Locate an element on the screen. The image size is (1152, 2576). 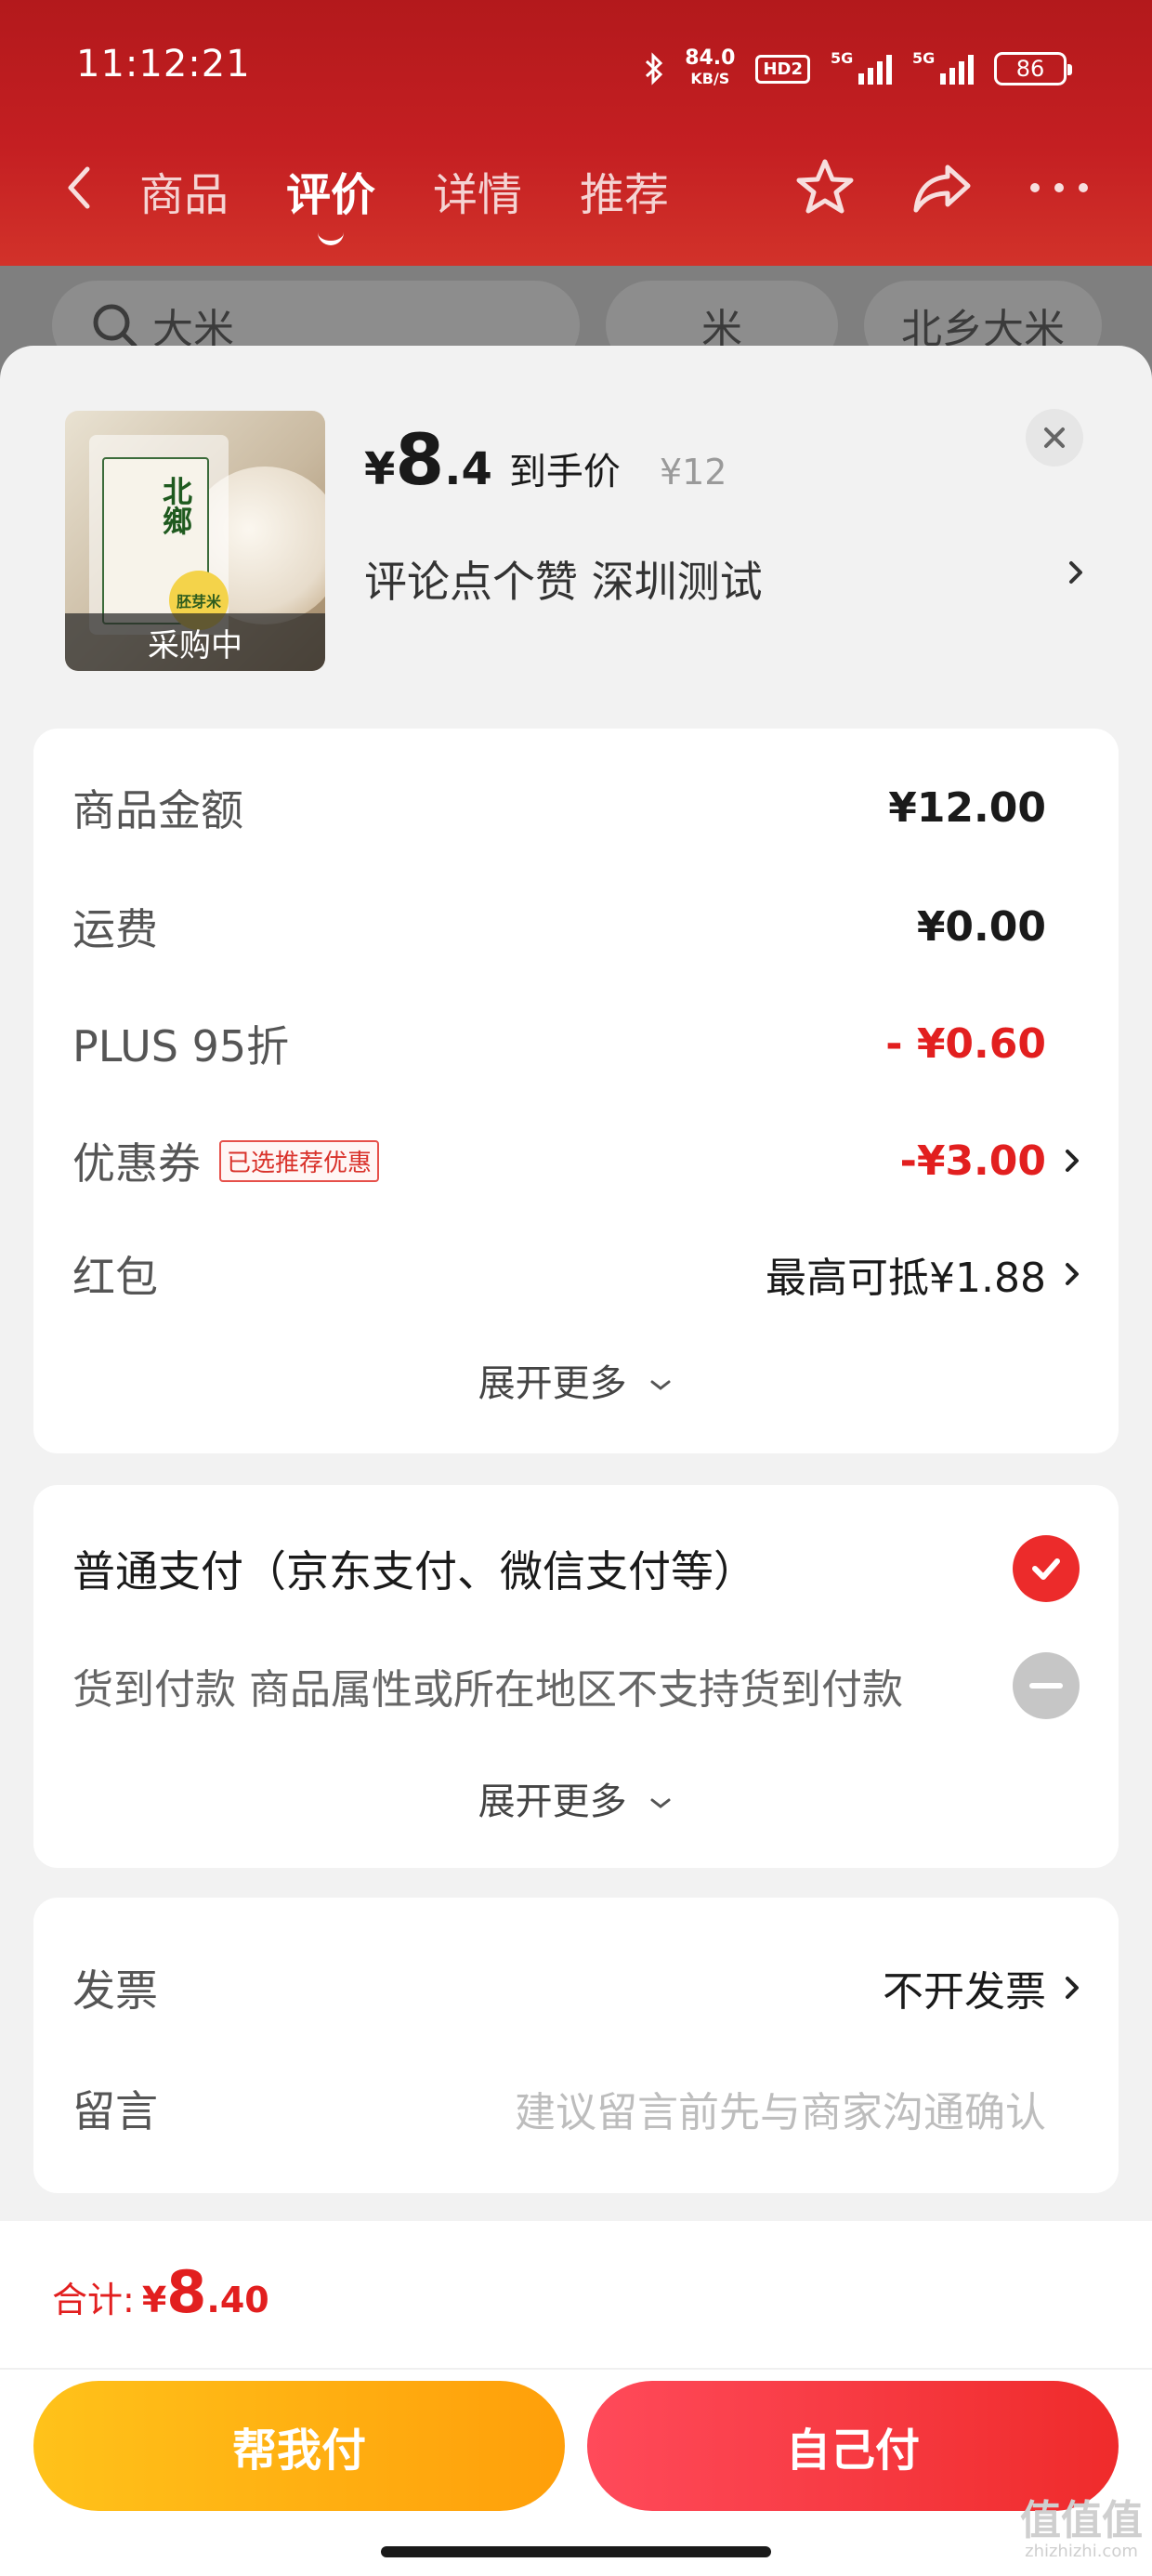
hd-voice-badge: HD2 is located at coordinates (782, 69).